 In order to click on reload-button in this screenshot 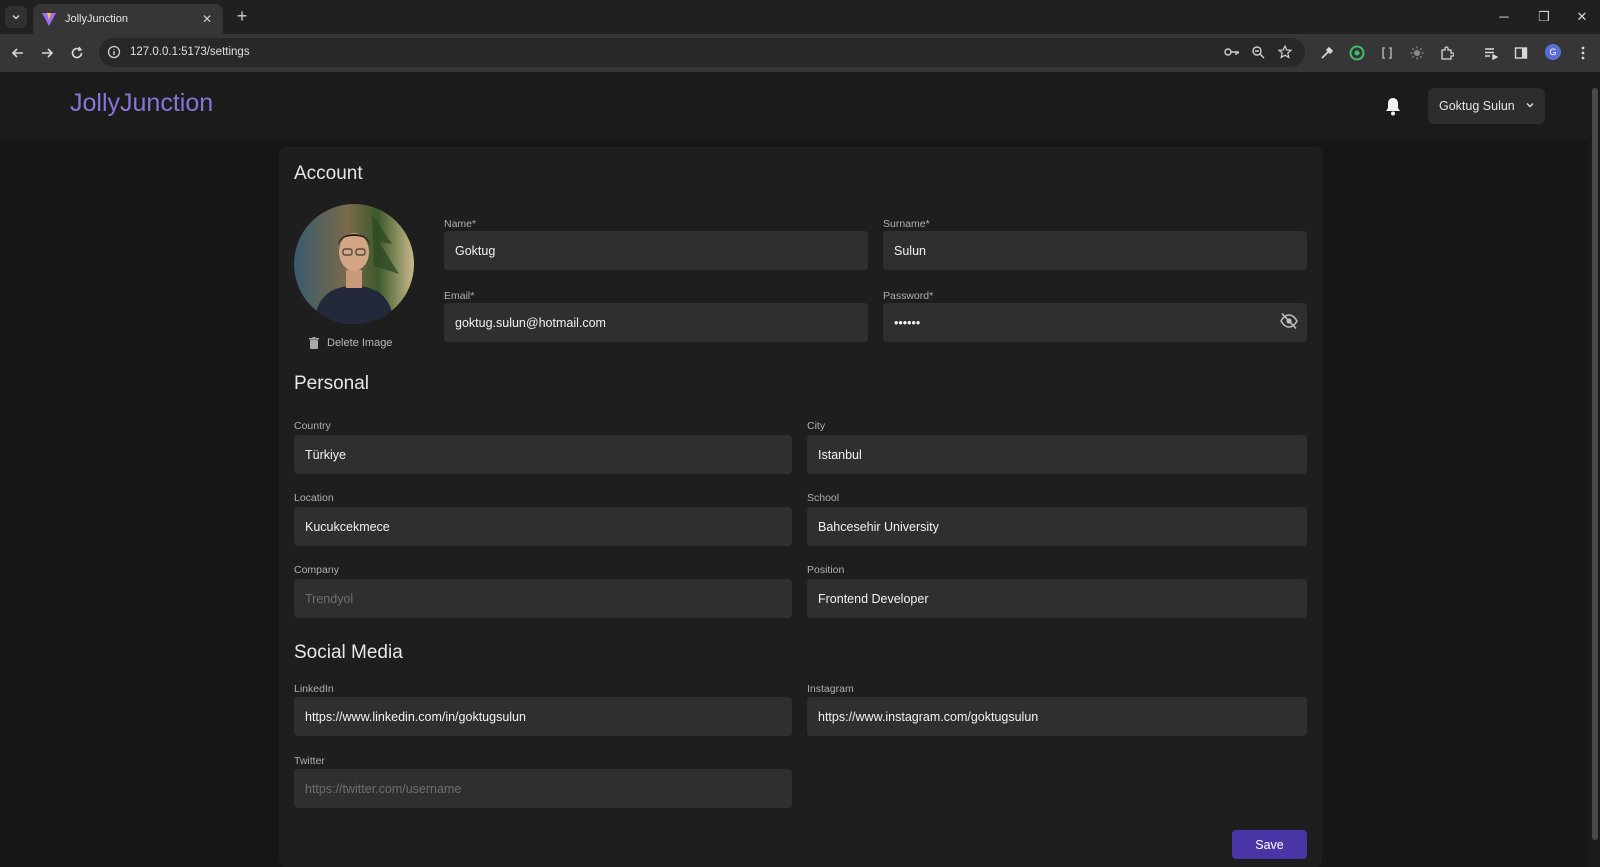, I will do `click(77, 53)`.